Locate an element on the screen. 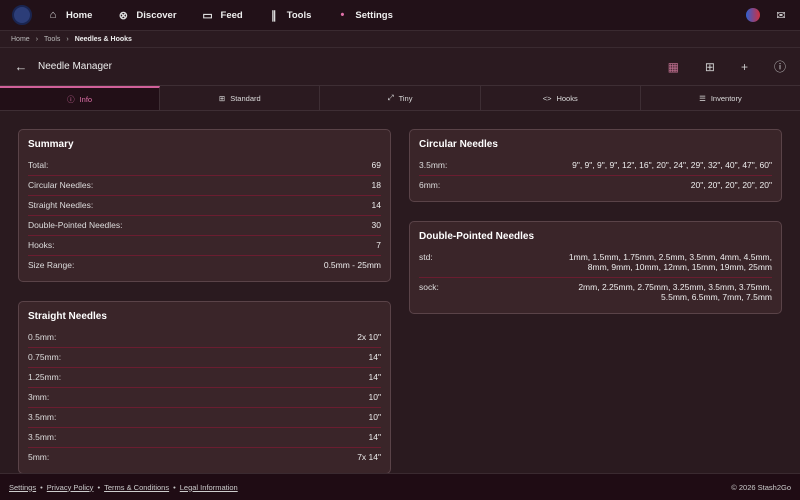  avatar is located at coordinates (753, 15).